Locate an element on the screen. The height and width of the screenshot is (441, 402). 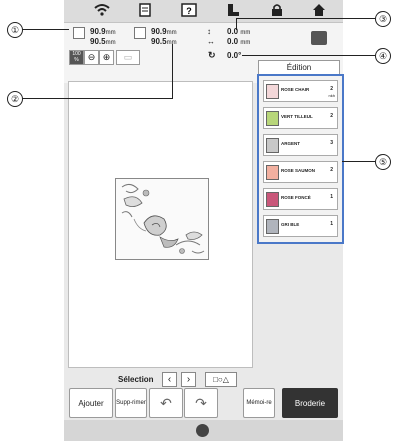
callout-3-line-vertical is located at coordinates (236, 24).